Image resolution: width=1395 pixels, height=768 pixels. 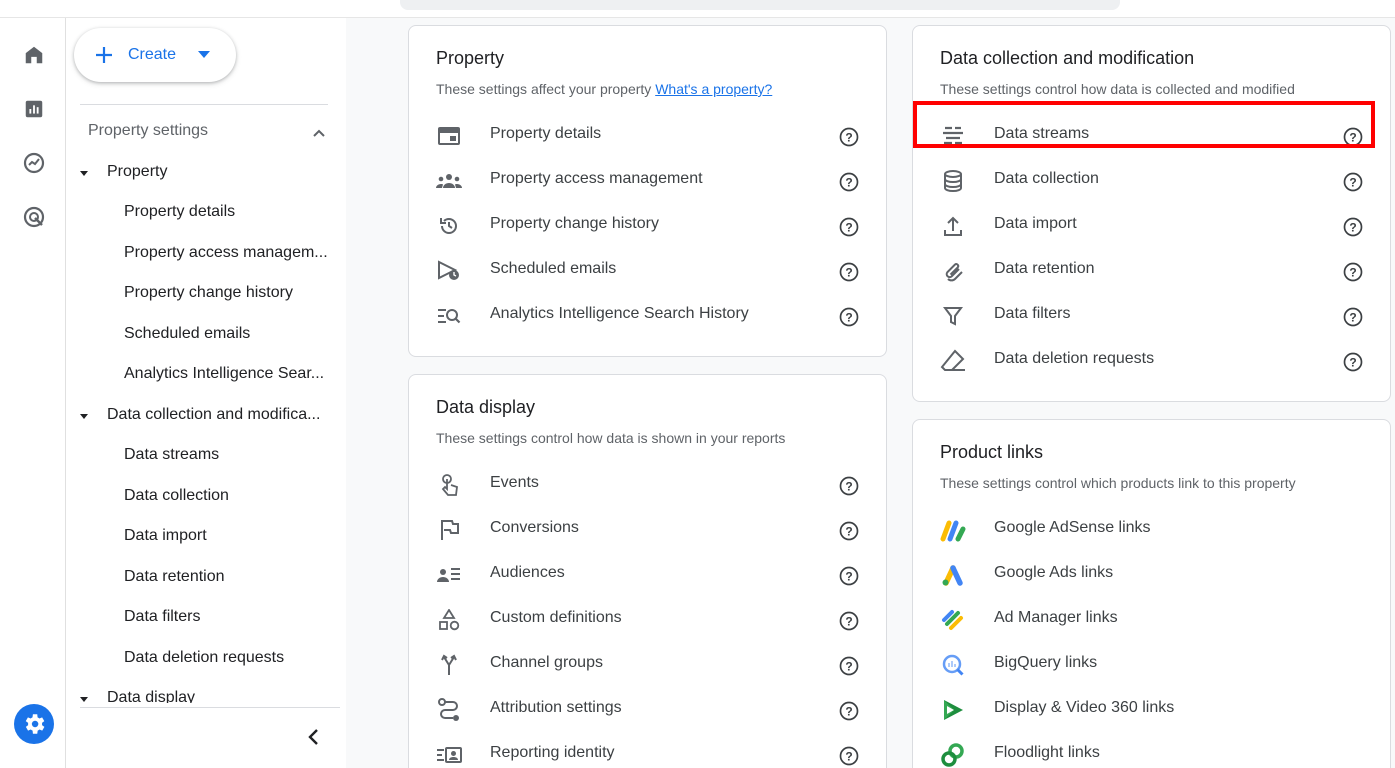 What do you see at coordinates (231, 496) in the screenshot?
I see `nav-item-data-collection: Data collection` at bounding box center [231, 496].